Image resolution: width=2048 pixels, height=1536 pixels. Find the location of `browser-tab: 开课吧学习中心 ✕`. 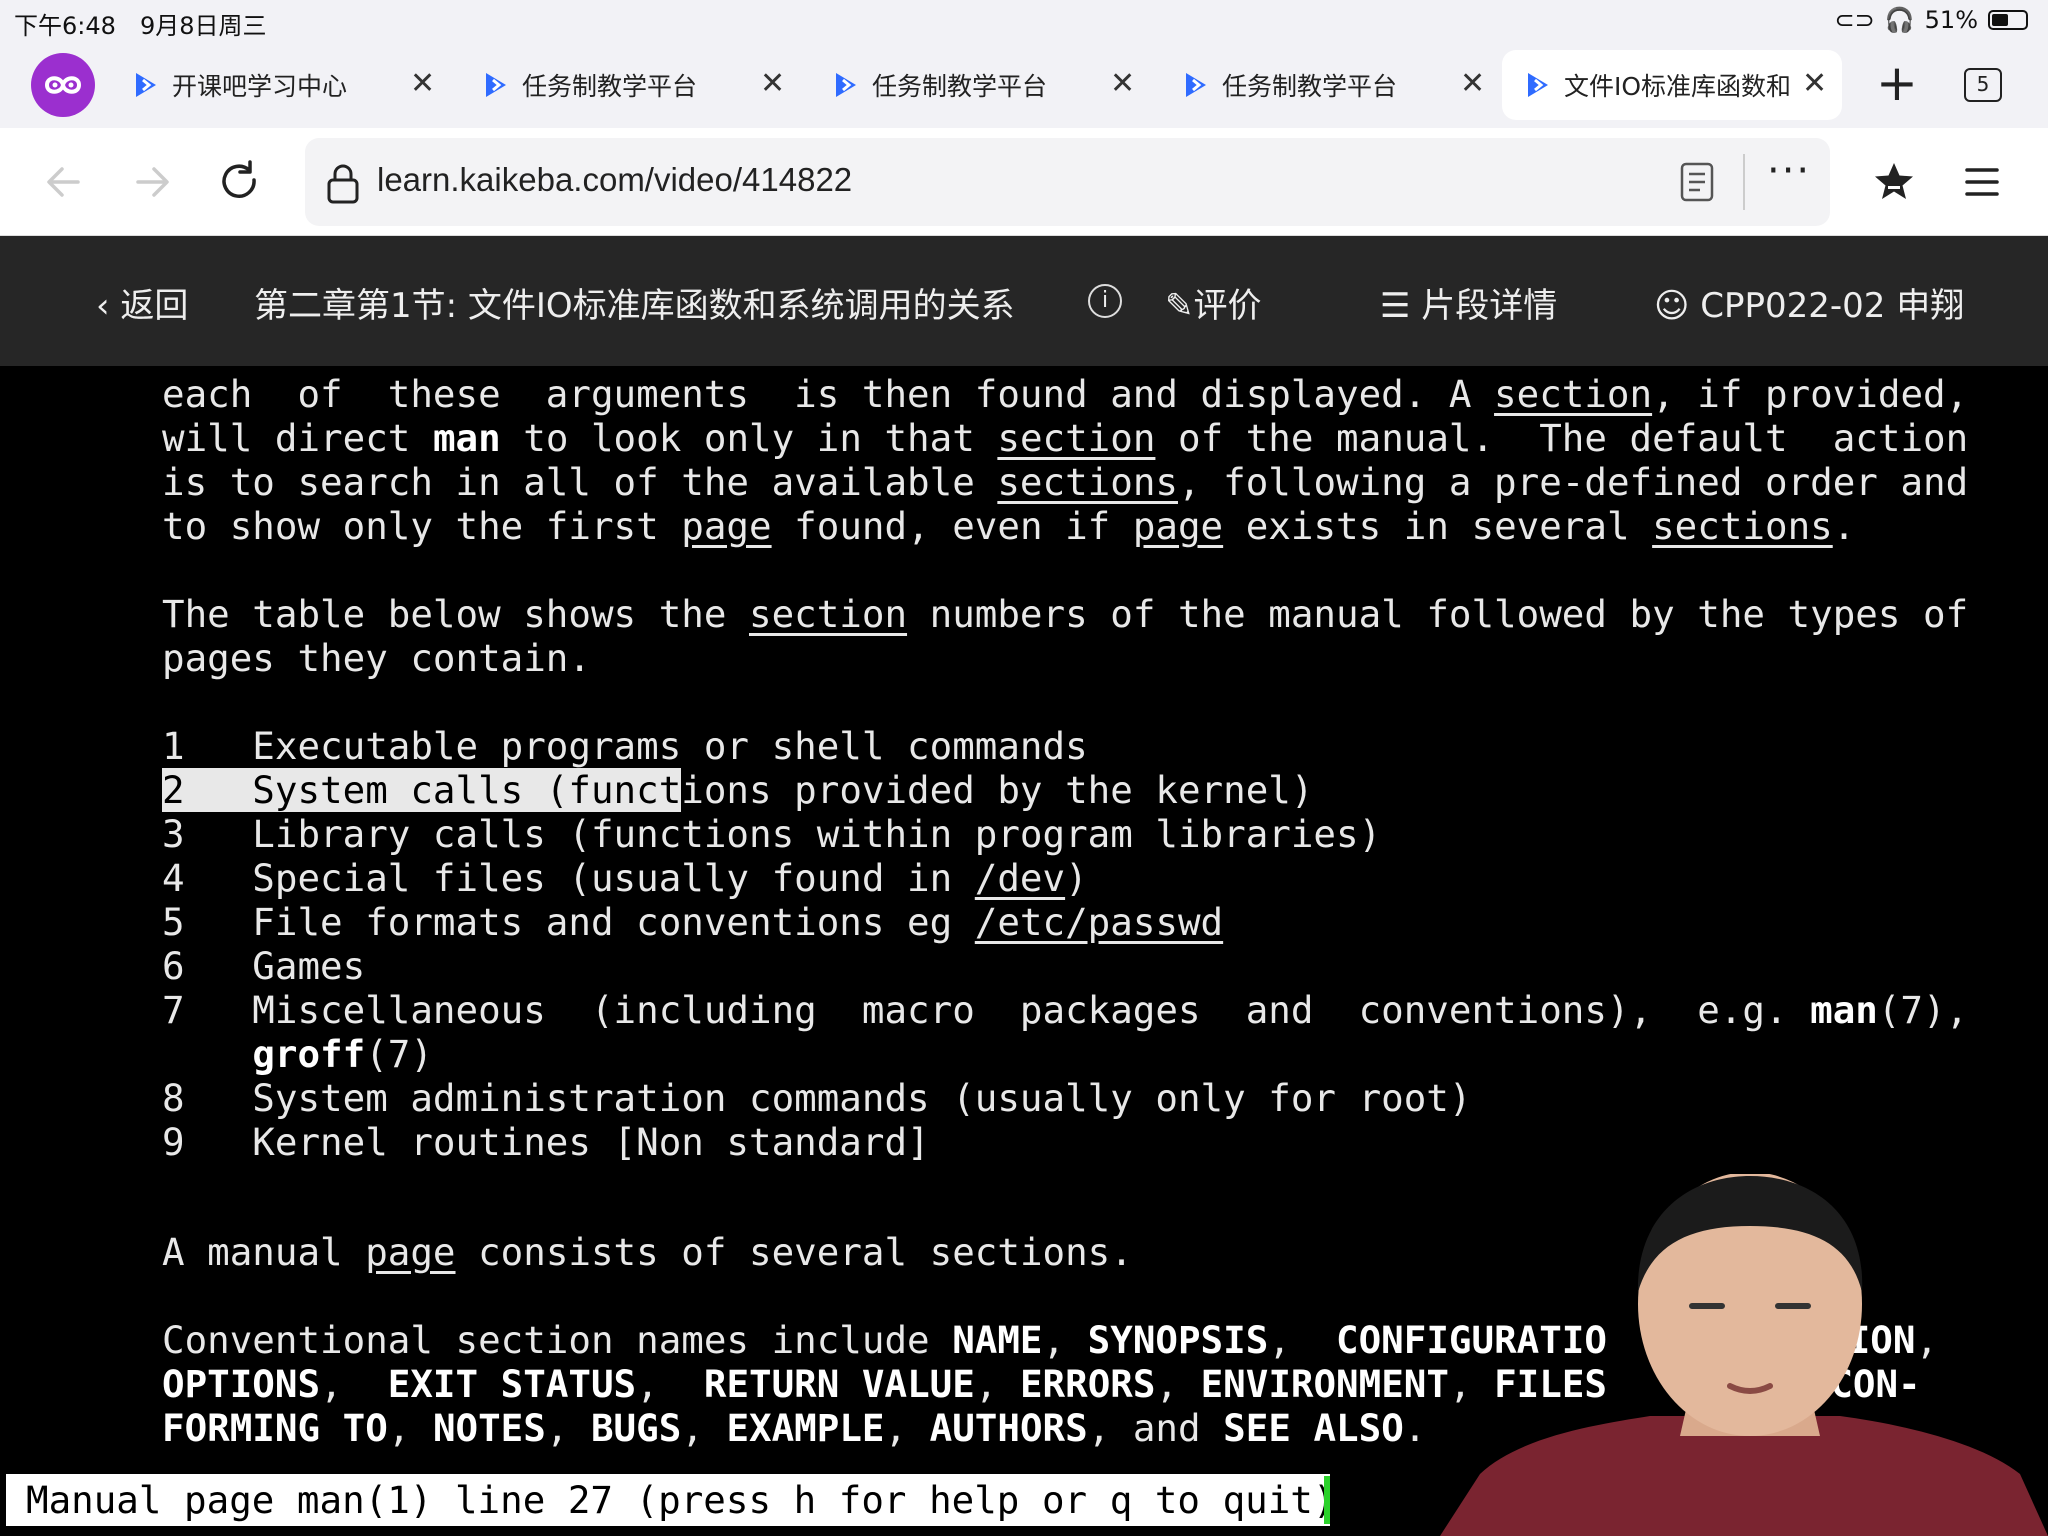

browser-tab: 开课吧学习中心 ✕ is located at coordinates (280, 85).